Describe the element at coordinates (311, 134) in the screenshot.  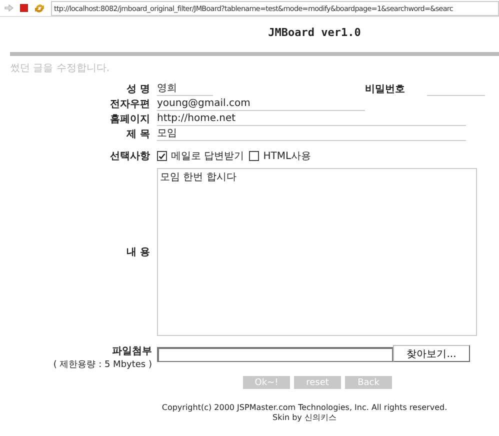
I see `subject-field: 모임` at that location.